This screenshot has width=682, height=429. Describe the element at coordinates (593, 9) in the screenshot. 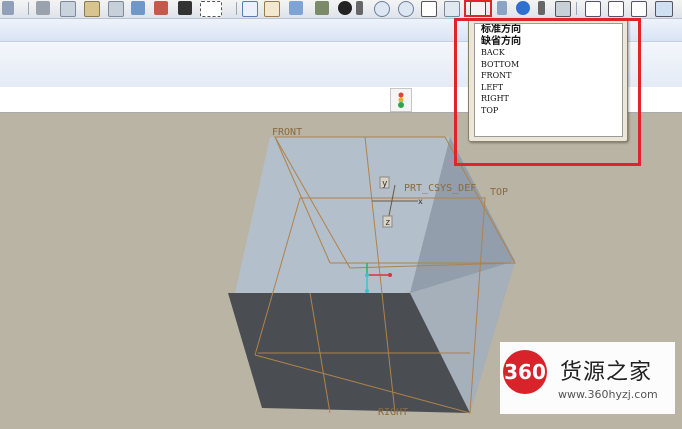

I see `wireframe-icon` at that location.